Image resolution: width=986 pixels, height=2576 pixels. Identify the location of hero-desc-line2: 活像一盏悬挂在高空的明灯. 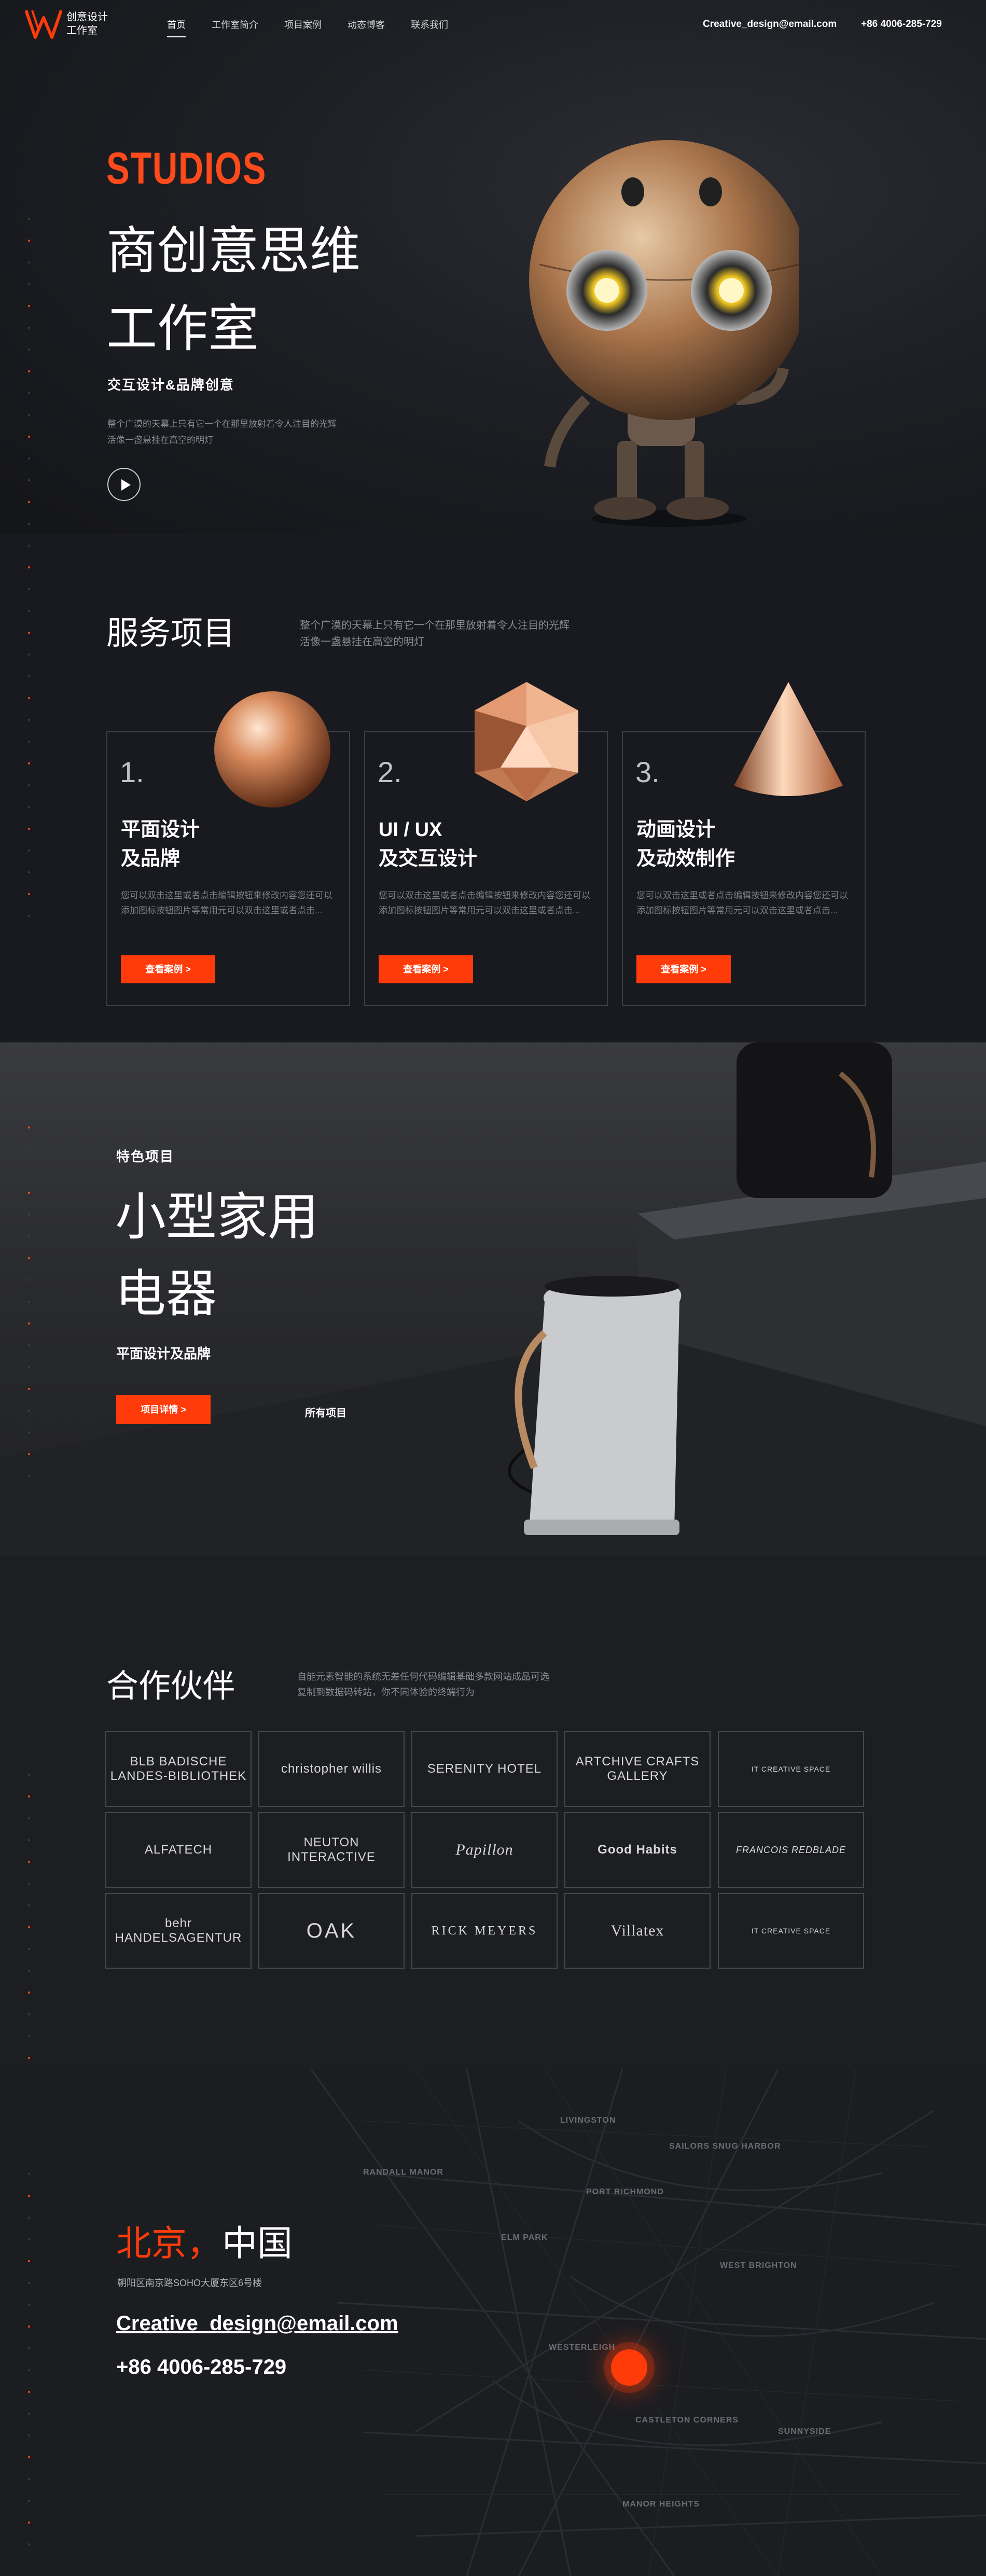
(160, 440).